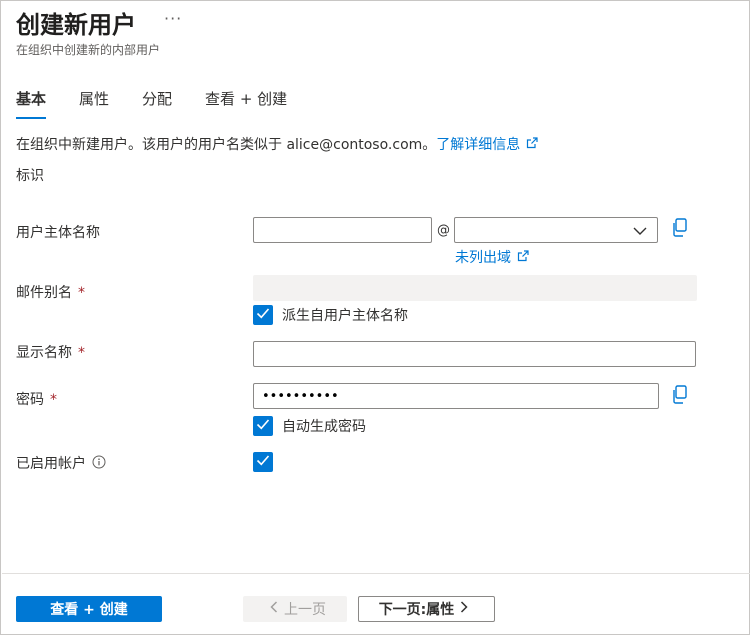 The height and width of the screenshot is (635, 750). Describe the element at coordinates (556, 230) in the screenshot. I see `domain-dropdown` at that location.